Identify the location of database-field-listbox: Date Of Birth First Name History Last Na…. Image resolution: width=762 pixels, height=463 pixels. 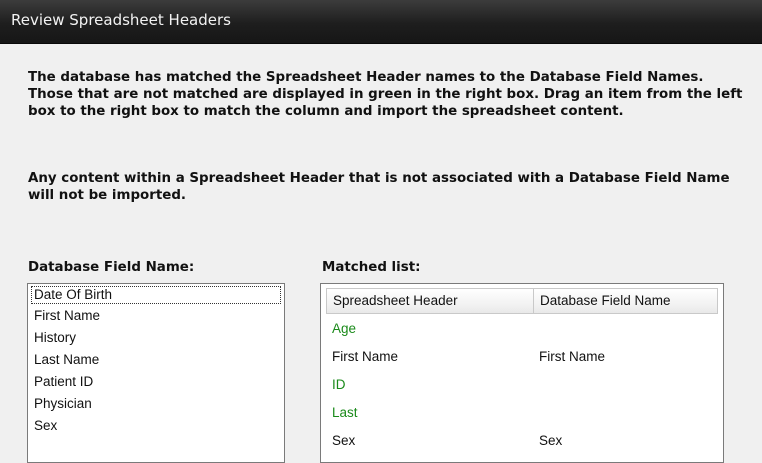
(156, 373).